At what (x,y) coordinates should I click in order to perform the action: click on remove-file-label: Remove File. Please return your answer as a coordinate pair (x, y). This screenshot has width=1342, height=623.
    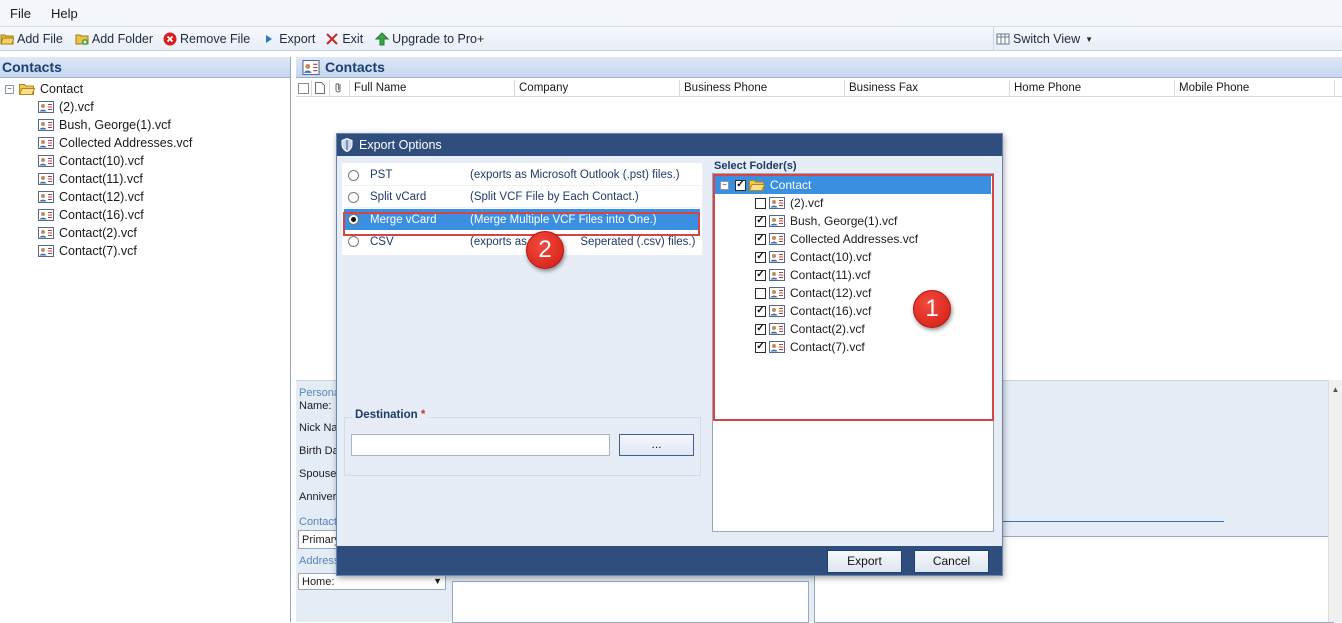
    Looking at the image, I should click on (215, 38).